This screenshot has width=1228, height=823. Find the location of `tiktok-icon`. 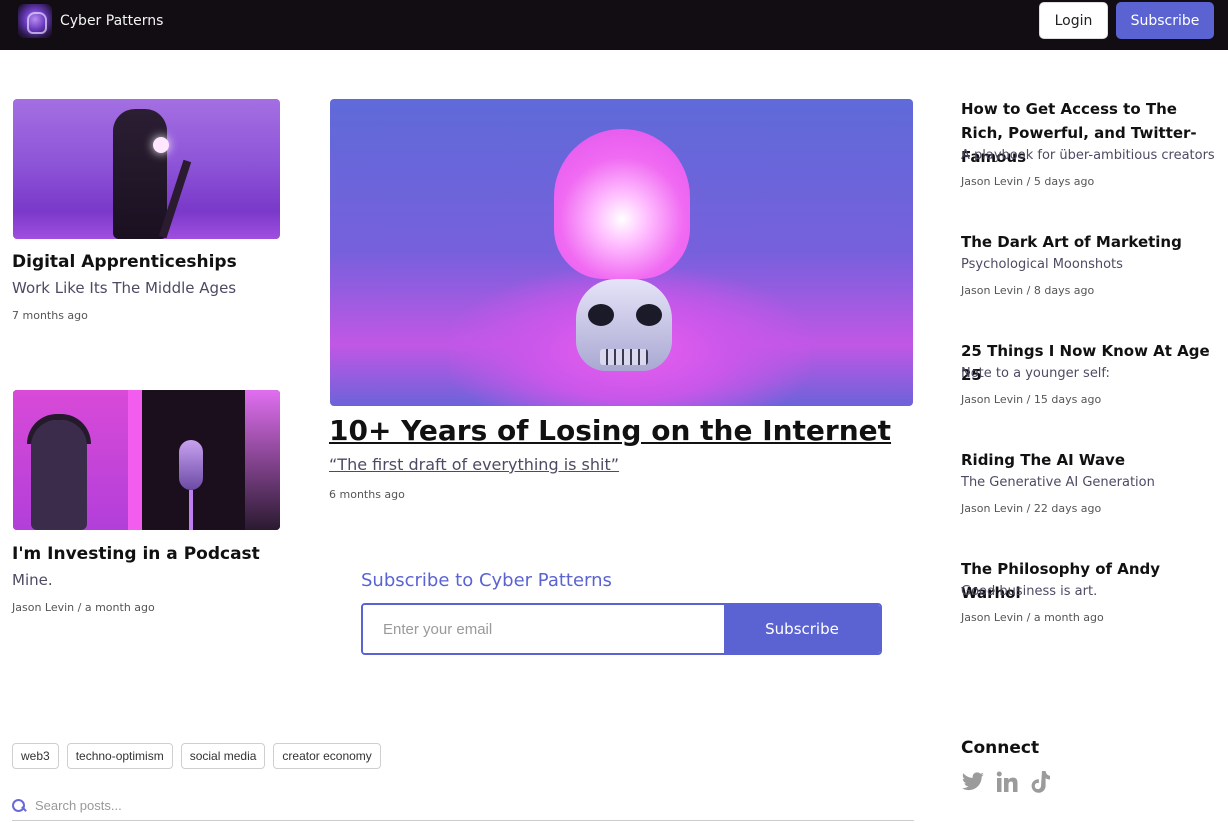

tiktok-icon is located at coordinates (1041, 782).